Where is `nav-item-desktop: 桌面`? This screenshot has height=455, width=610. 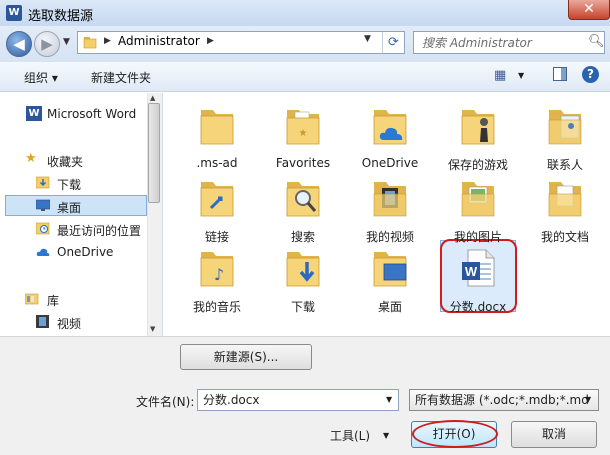 nav-item-desktop: 桌面 is located at coordinates (69, 207).